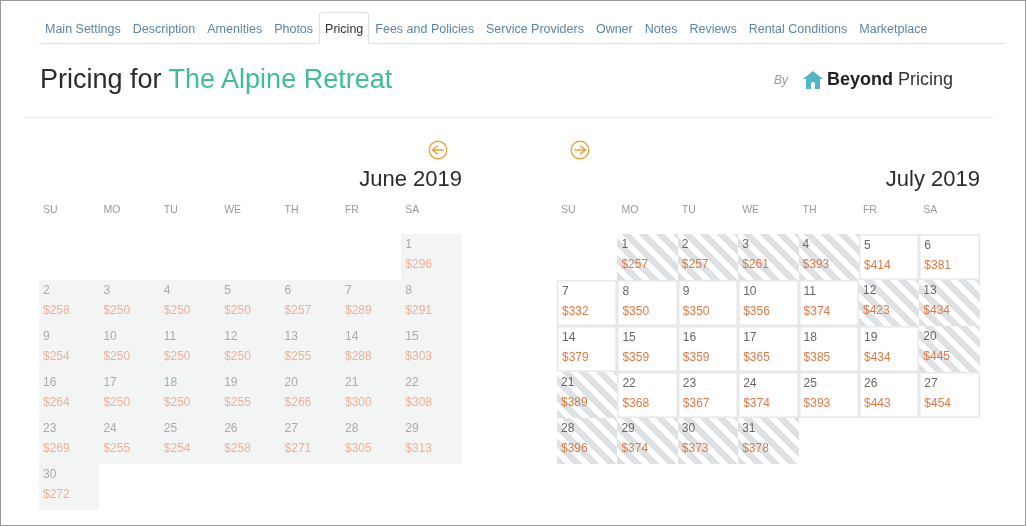  What do you see at coordinates (431, 303) in the screenshot?
I see `day-cell: 8 $291` at bounding box center [431, 303].